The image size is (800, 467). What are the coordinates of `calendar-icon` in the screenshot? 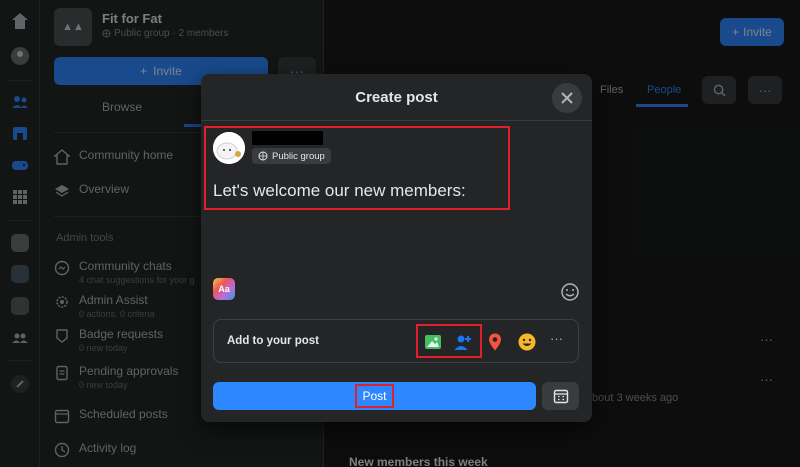 It's located at (560, 396).